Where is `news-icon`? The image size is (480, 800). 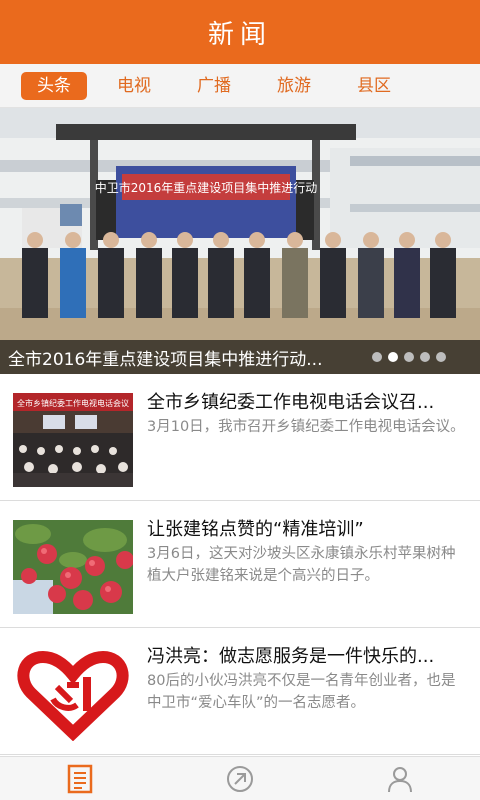 news-icon is located at coordinates (80, 779).